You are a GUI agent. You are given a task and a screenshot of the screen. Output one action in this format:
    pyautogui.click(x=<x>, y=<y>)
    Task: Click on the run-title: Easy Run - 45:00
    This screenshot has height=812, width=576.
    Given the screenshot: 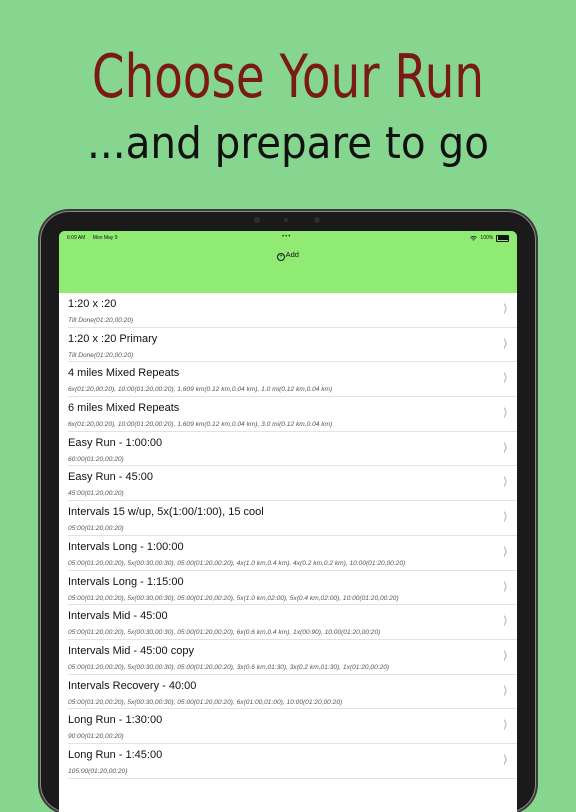 What is the action you would take?
    pyautogui.click(x=110, y=477)
    